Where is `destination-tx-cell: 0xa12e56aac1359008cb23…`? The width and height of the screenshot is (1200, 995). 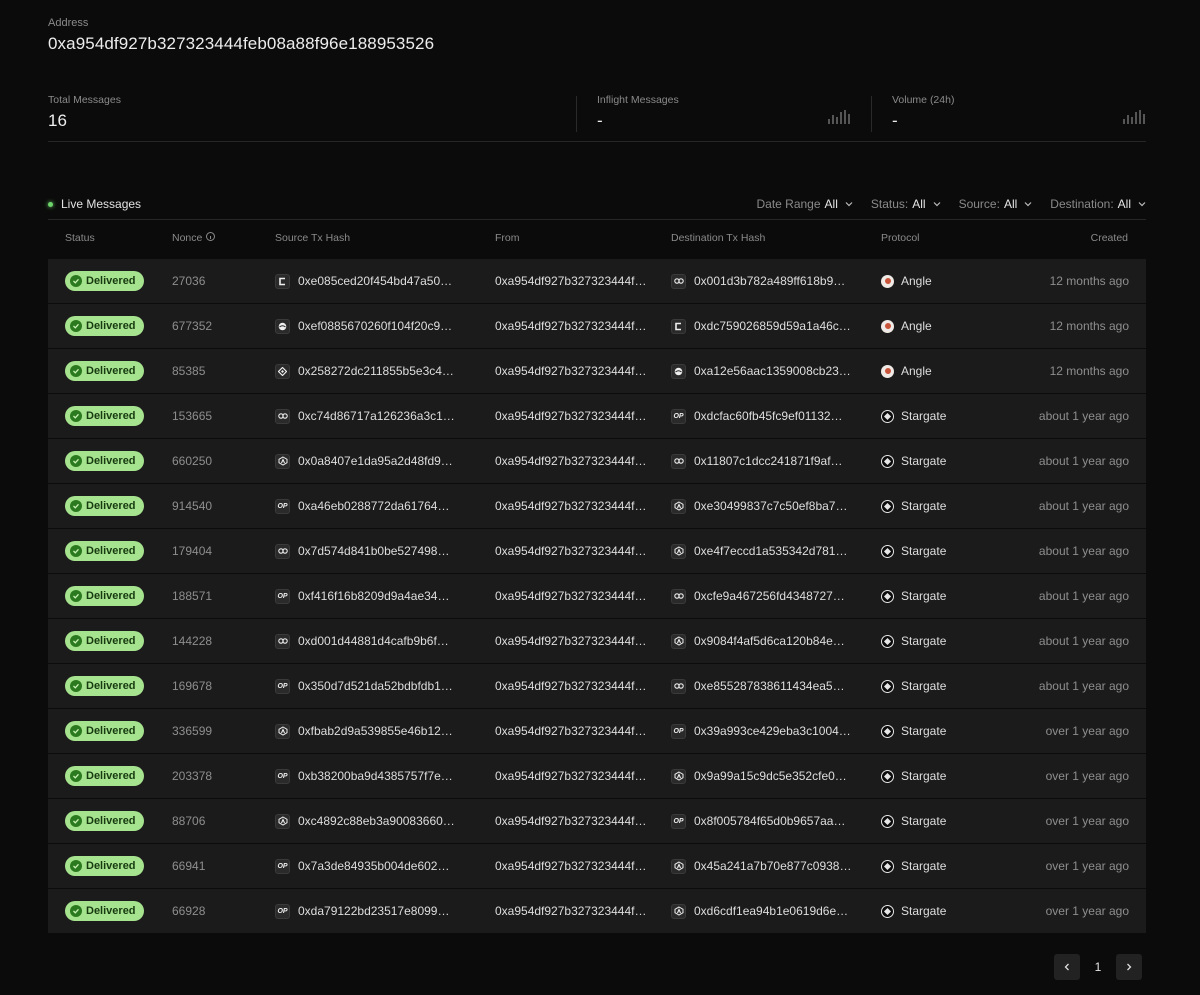 destination-tx-cell: 0xa12e56aac1359008cb23… is located at coordinates (761, 371).